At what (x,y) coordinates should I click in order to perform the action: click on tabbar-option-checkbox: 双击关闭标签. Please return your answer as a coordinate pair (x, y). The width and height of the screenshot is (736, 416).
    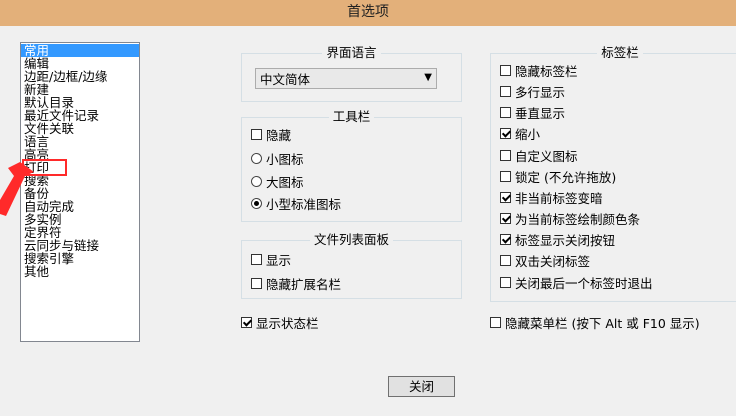
    Looking at the image, I should click on (545, 260).